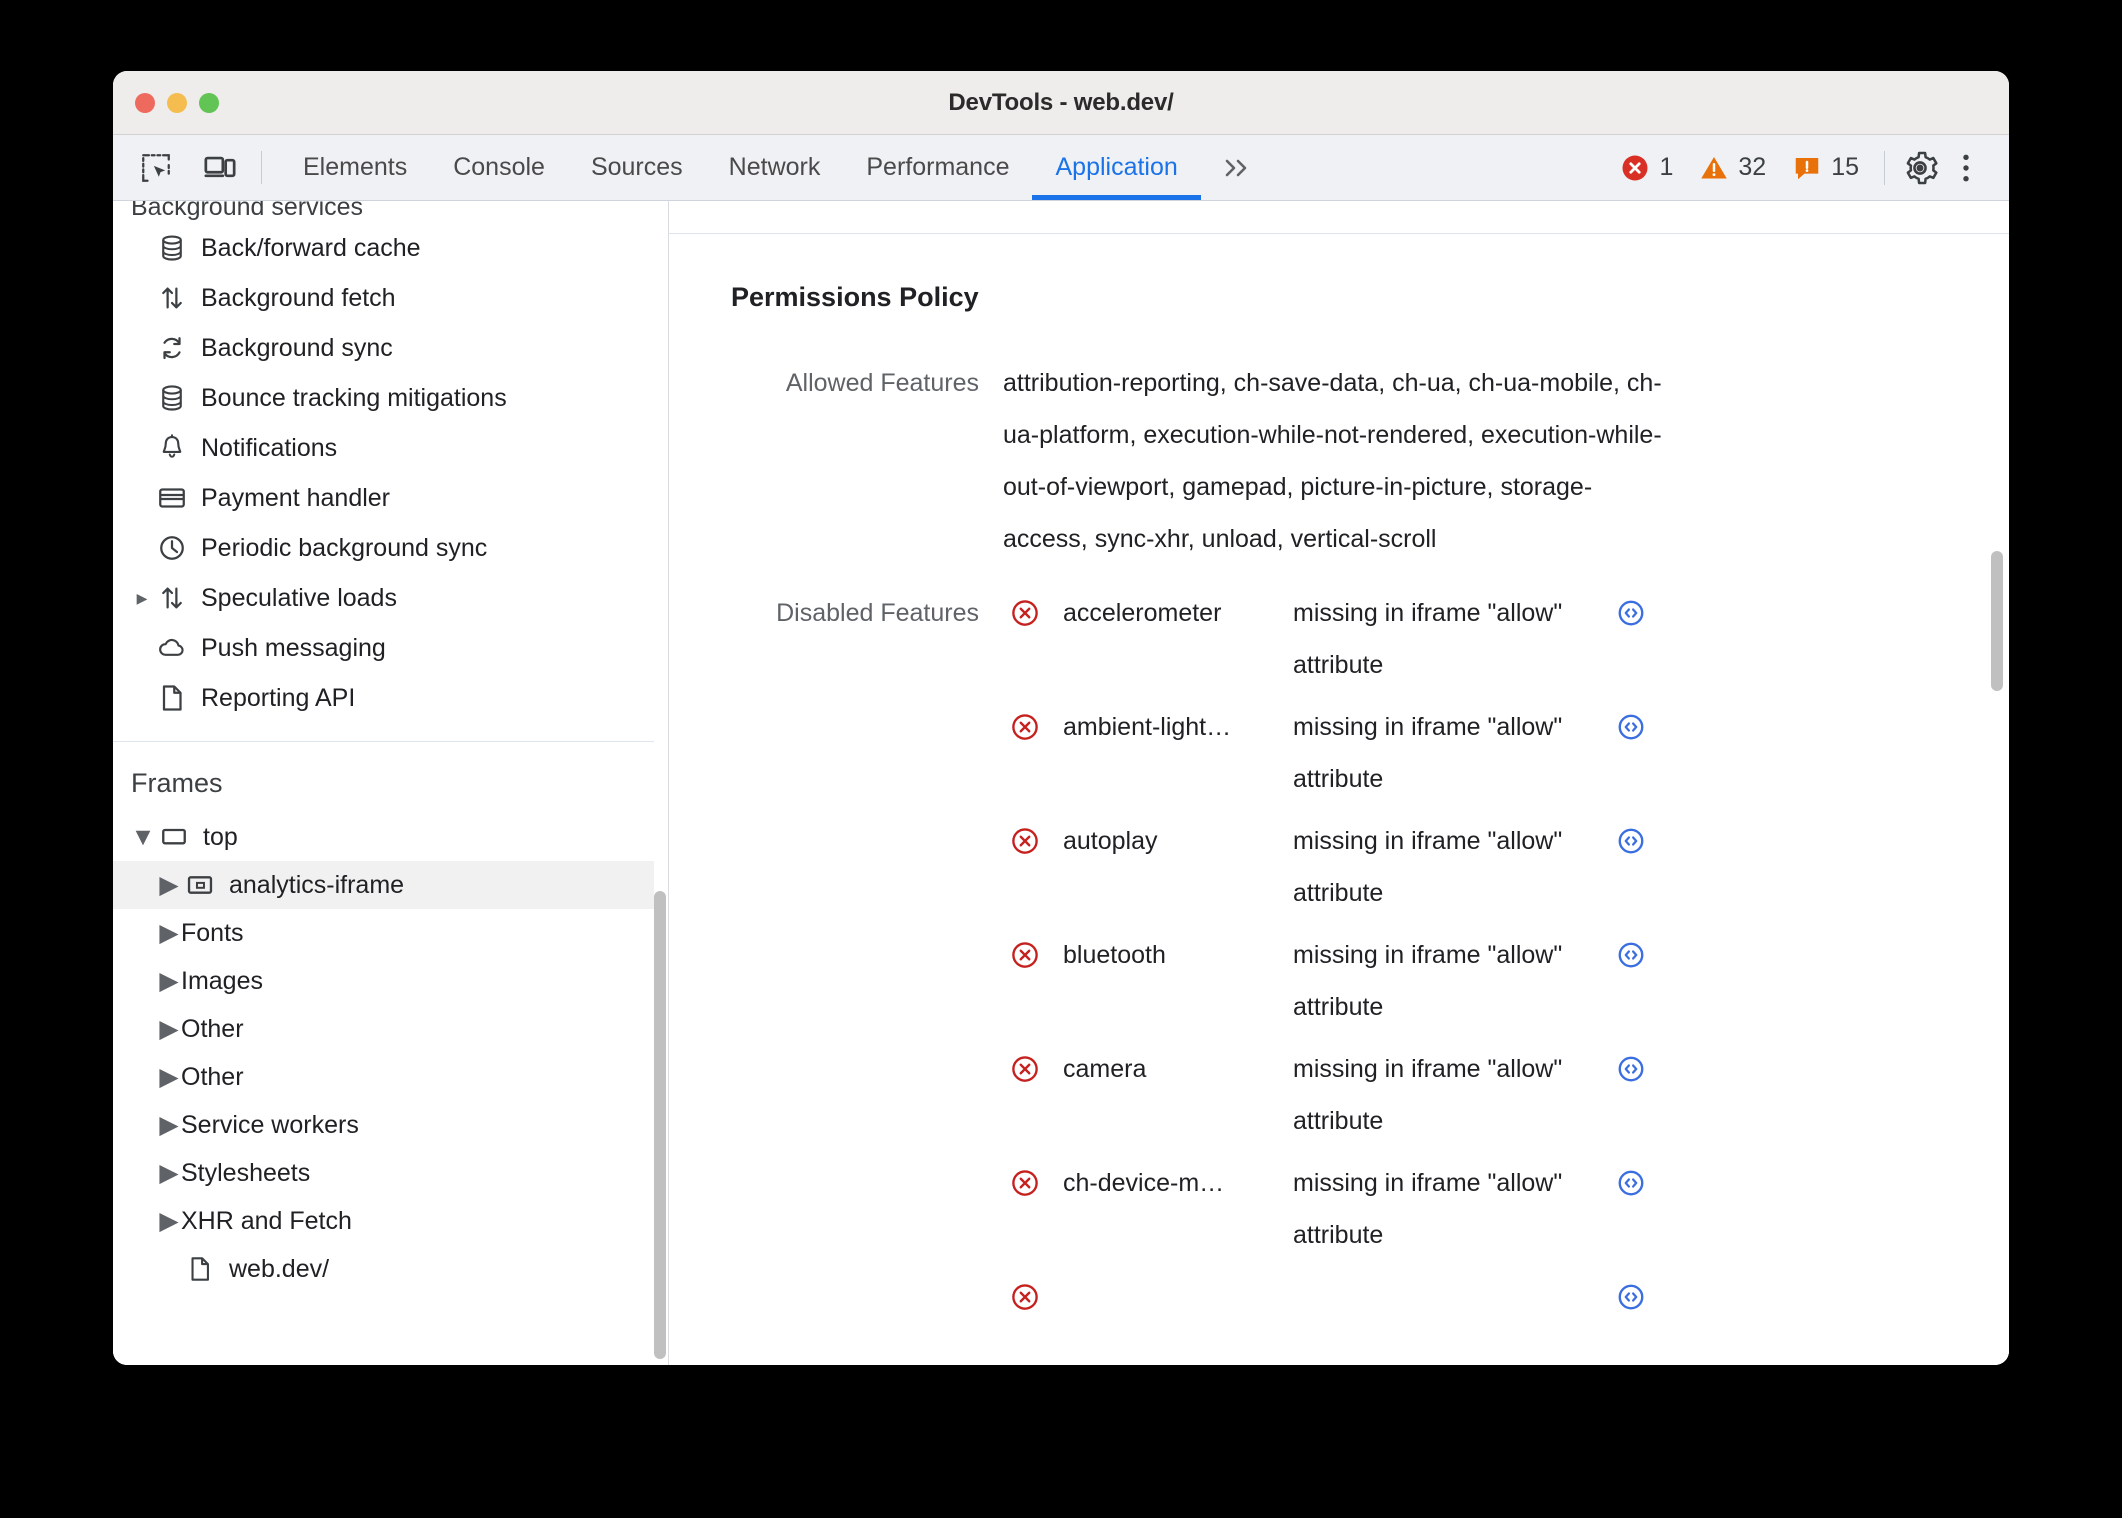  I want to click on device-toolbar-button, so click(220, 168).